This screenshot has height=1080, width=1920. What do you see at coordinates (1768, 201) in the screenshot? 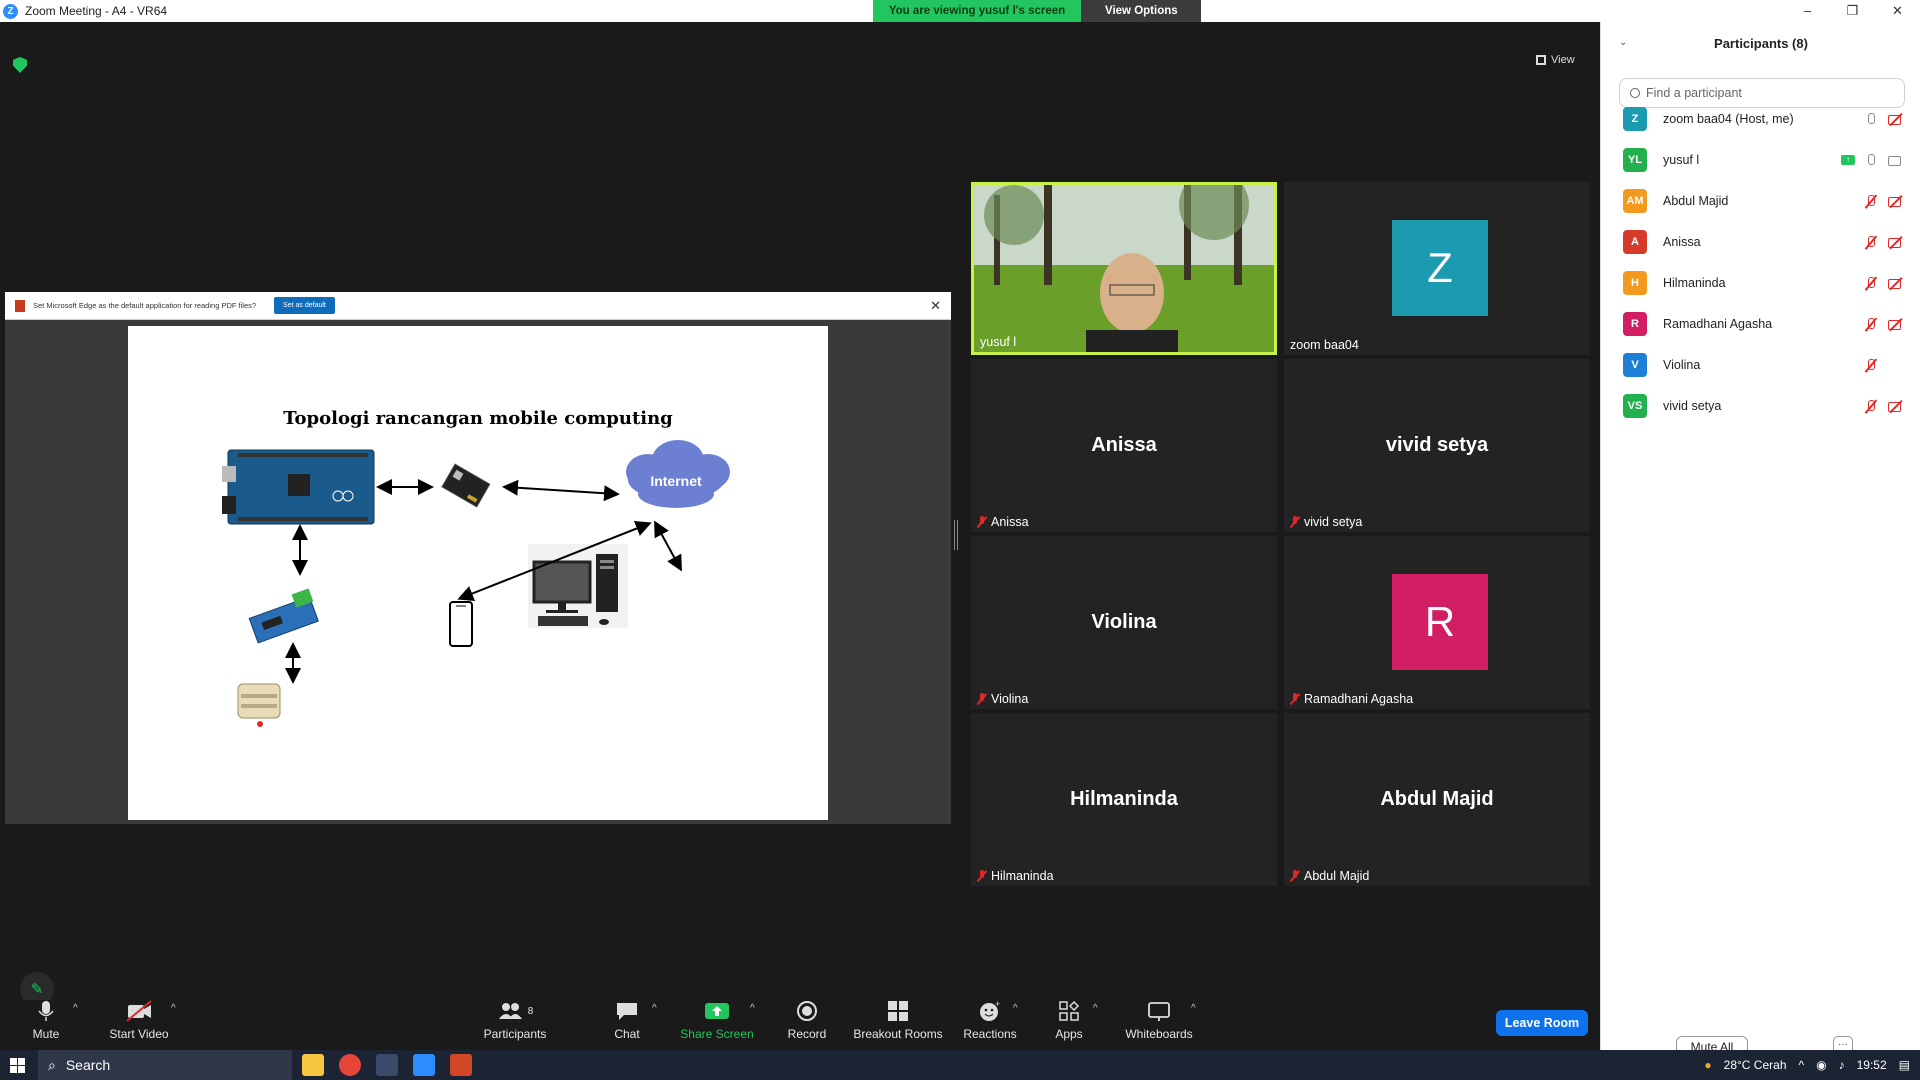
I see `participant-row: AM Abdul Majid` at bounding box center [1768, 201].